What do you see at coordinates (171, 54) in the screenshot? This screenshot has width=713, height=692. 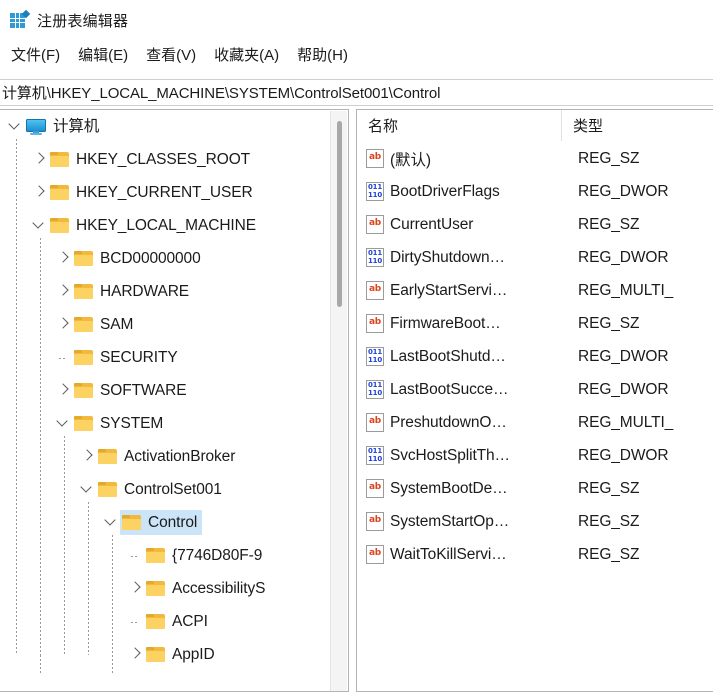 I see `menu-item-view: 查看(V)` at bounding box center [171, 54].